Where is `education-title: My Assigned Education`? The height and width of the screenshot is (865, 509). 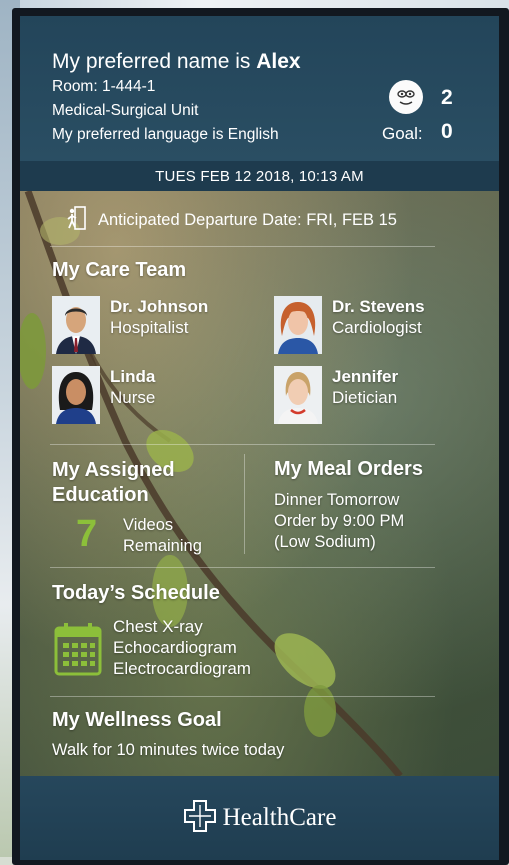 education-title: My Assigned Education is located at coordinates (113, 483).